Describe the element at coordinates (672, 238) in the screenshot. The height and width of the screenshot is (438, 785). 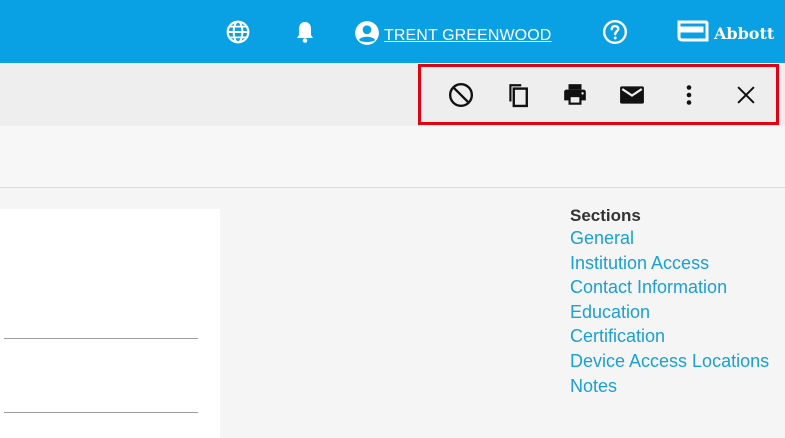
I see `section-link-general: General` at that location.